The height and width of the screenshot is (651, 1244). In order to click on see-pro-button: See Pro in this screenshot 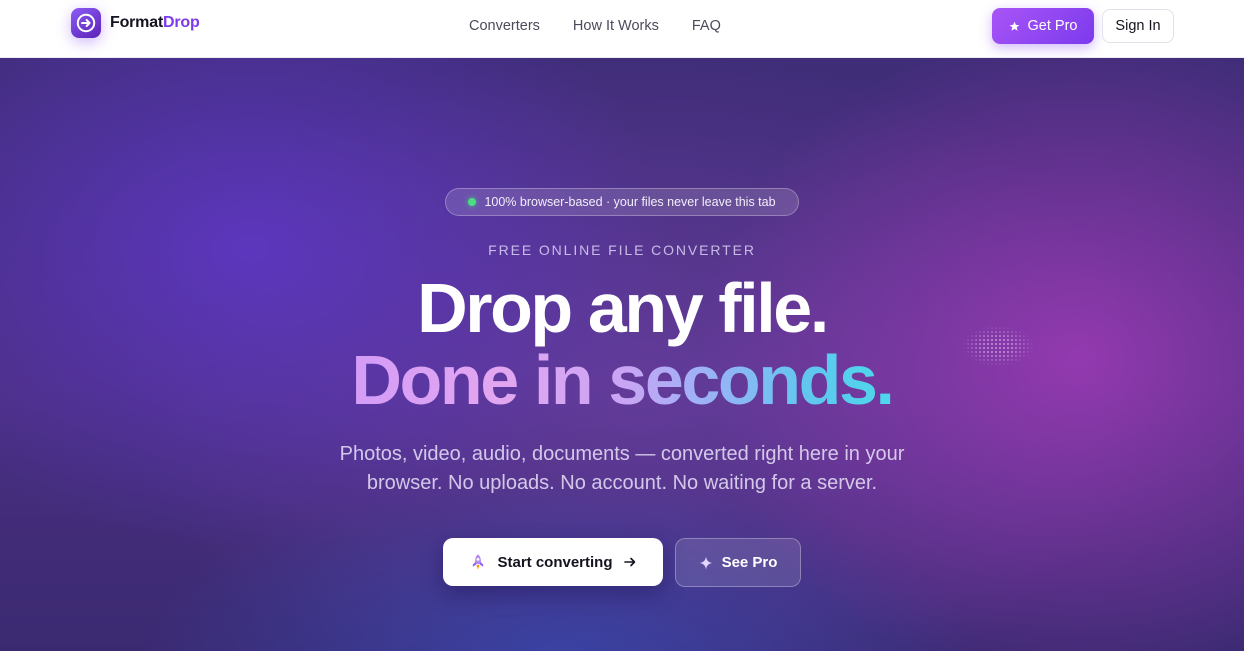, I will do `click(738, 562)`.